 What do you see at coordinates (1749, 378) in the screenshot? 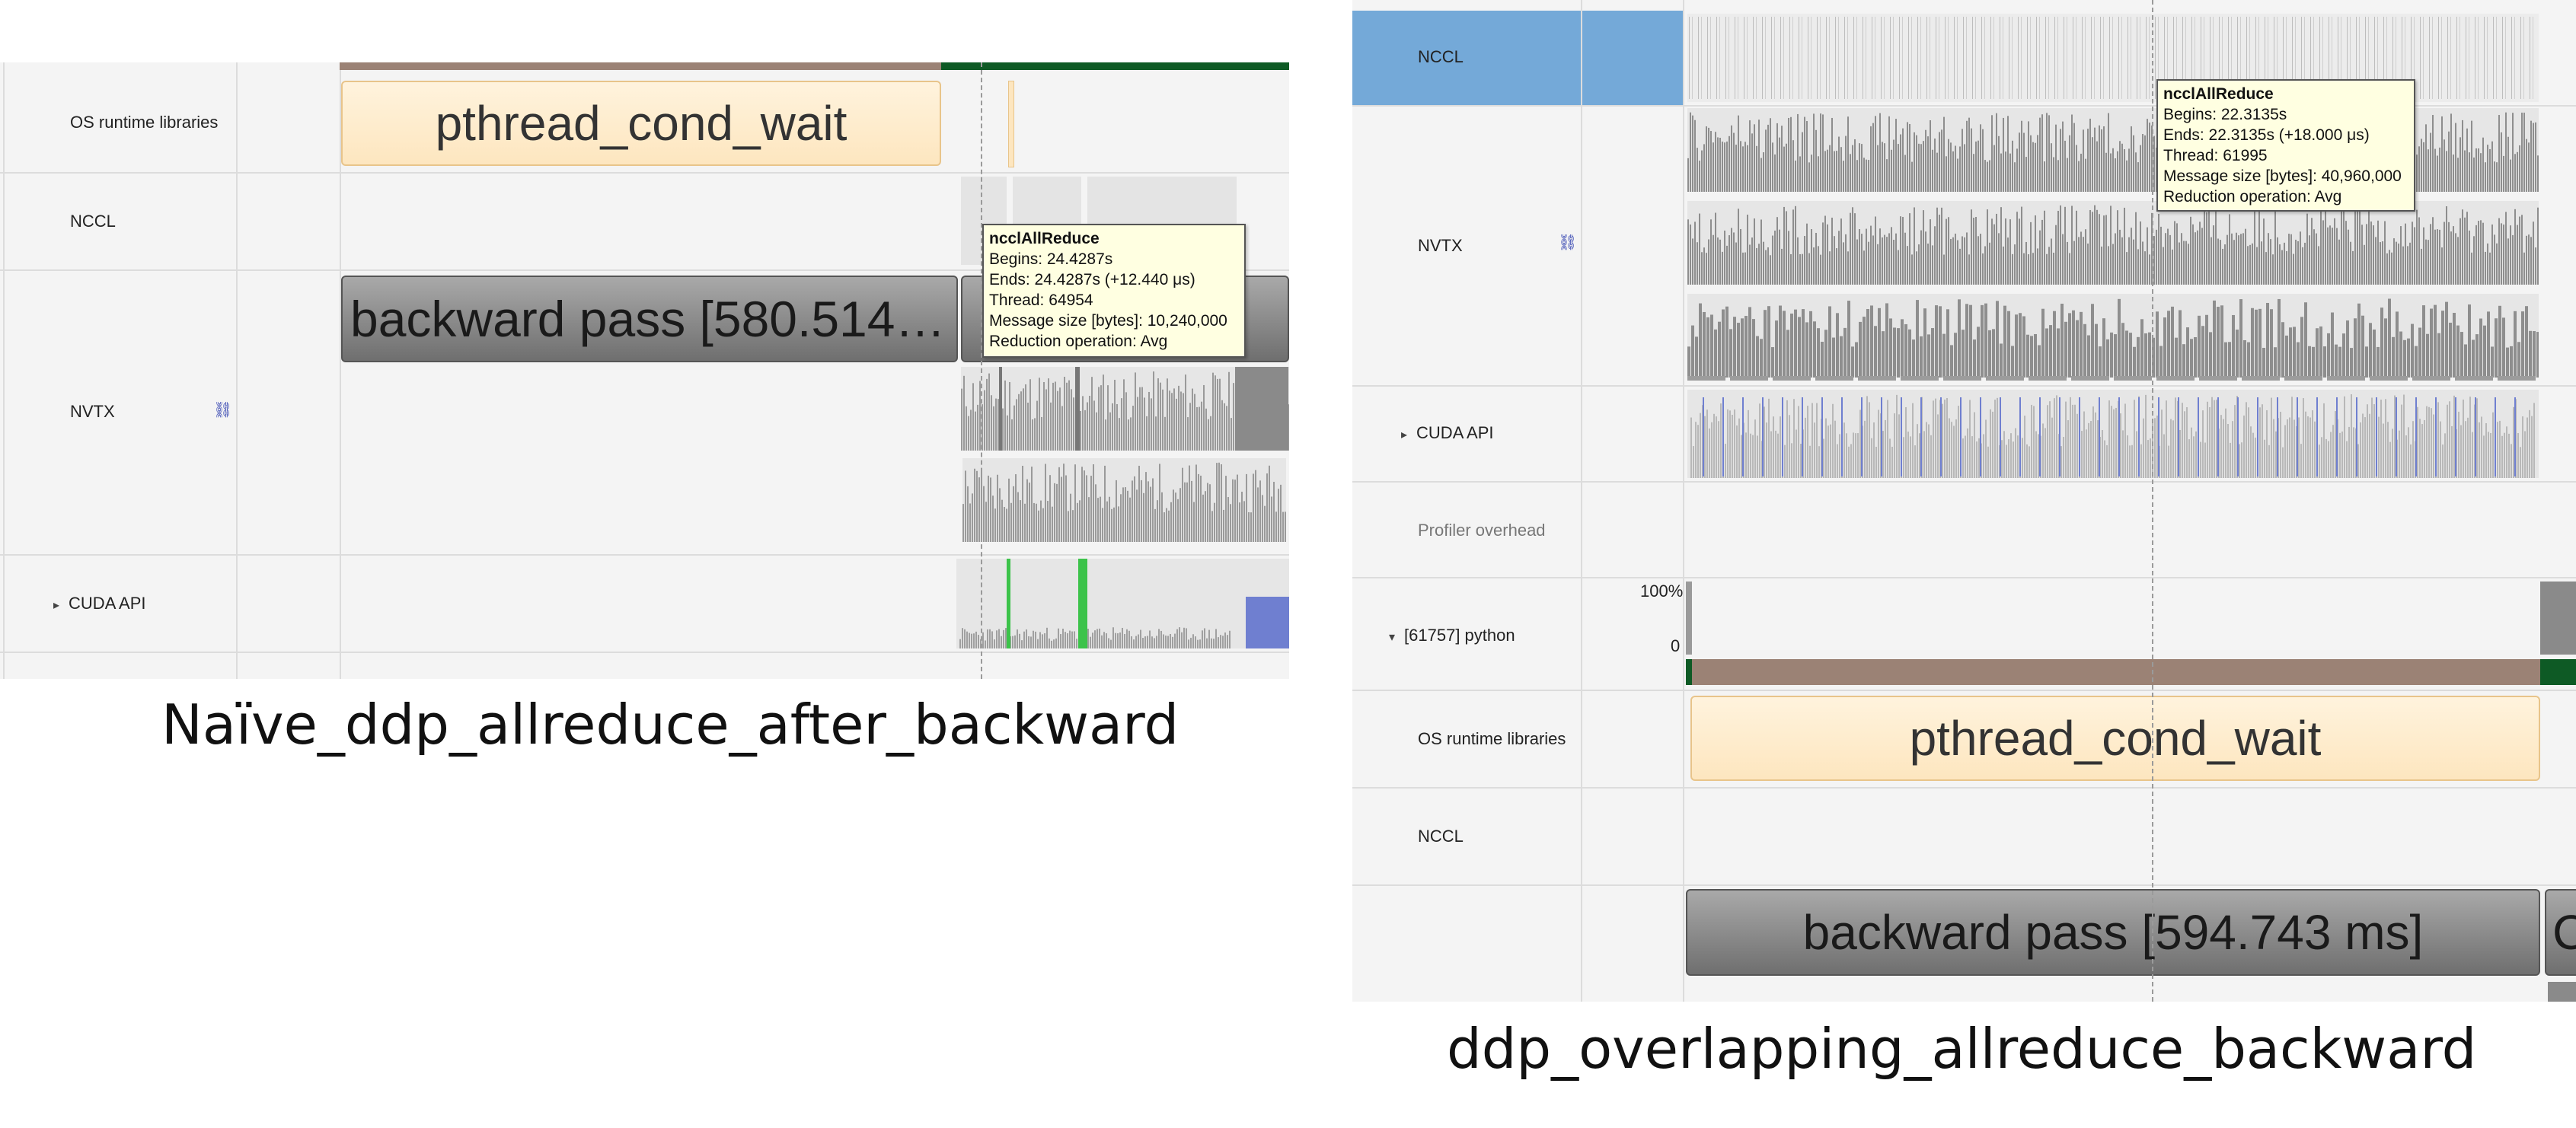
I see `nvtx-marker` at bounding box center [1749, 378].